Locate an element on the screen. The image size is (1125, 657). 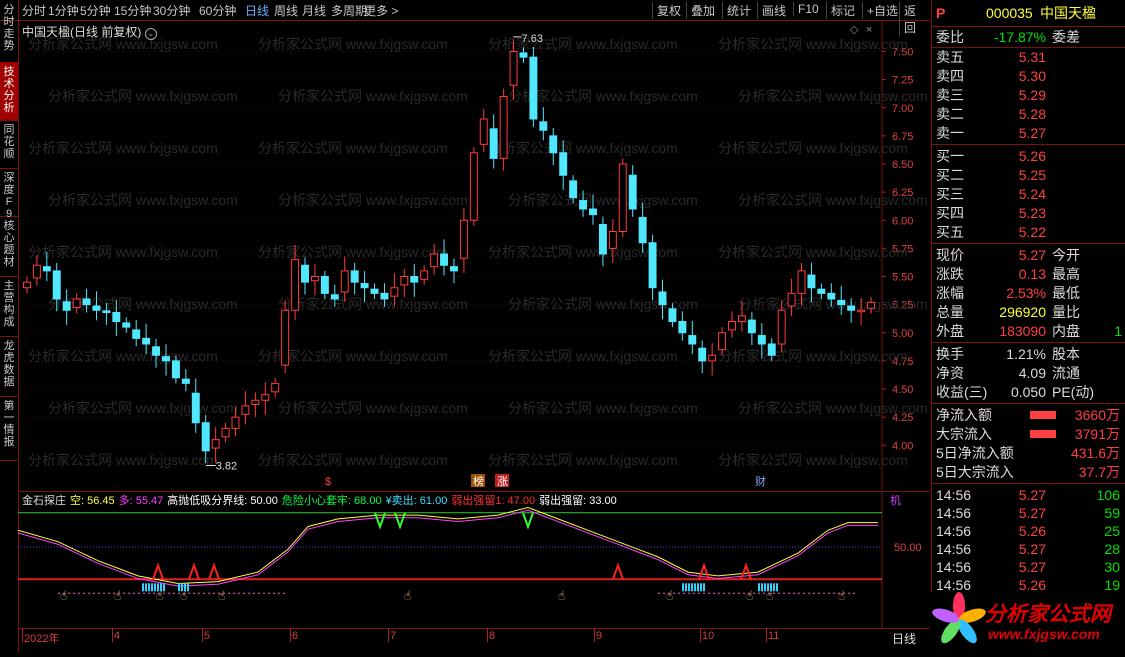
left-tab-label: 核心题材 is located at coordinates (9, 244).